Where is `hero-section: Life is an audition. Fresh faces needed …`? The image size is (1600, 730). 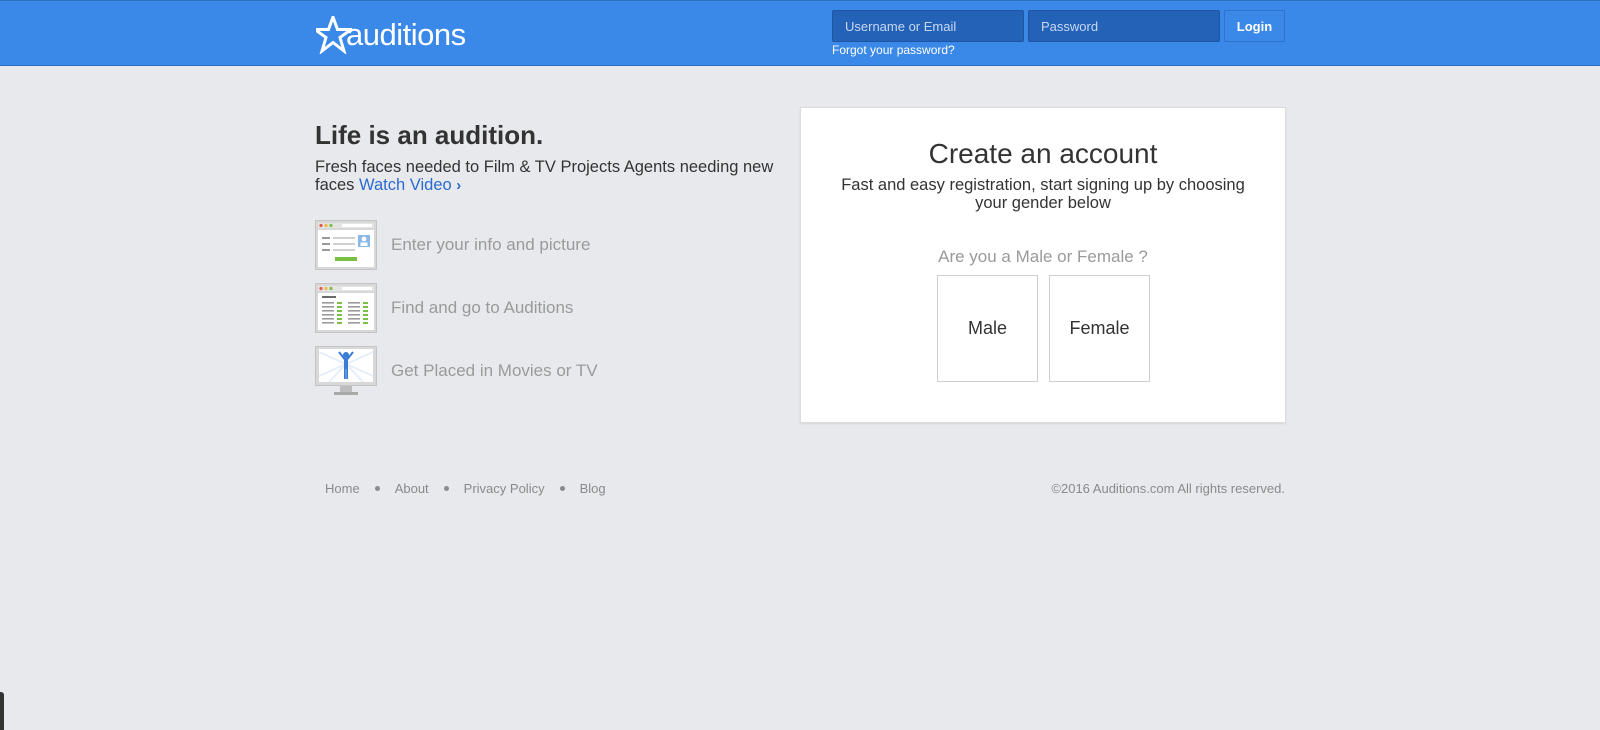
hero-section: Life is an audition. Fresh faces needed … is located at coordinates (545, 156).